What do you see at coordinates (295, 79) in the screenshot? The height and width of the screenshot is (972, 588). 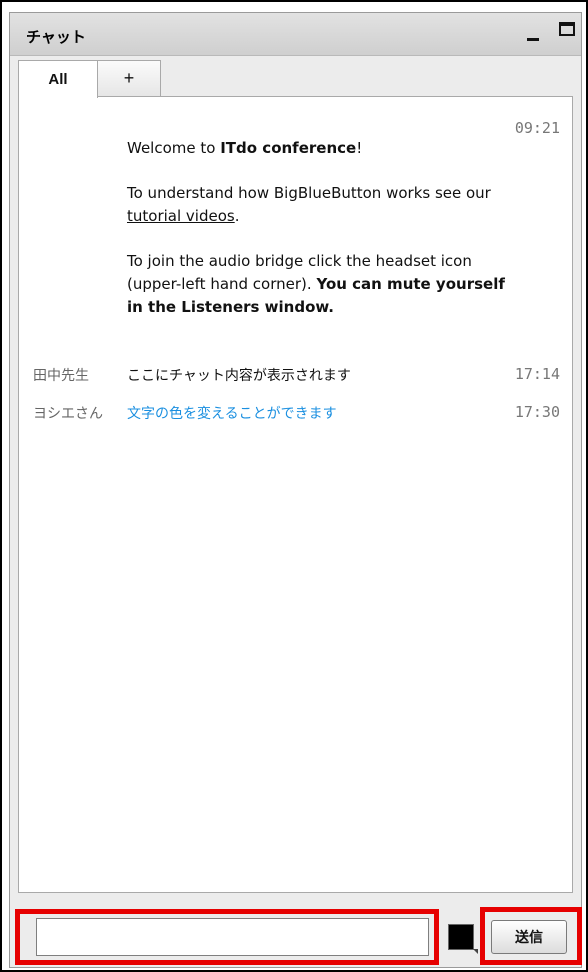 I see `tab-bar: All +` at bounding box center [295, 79].